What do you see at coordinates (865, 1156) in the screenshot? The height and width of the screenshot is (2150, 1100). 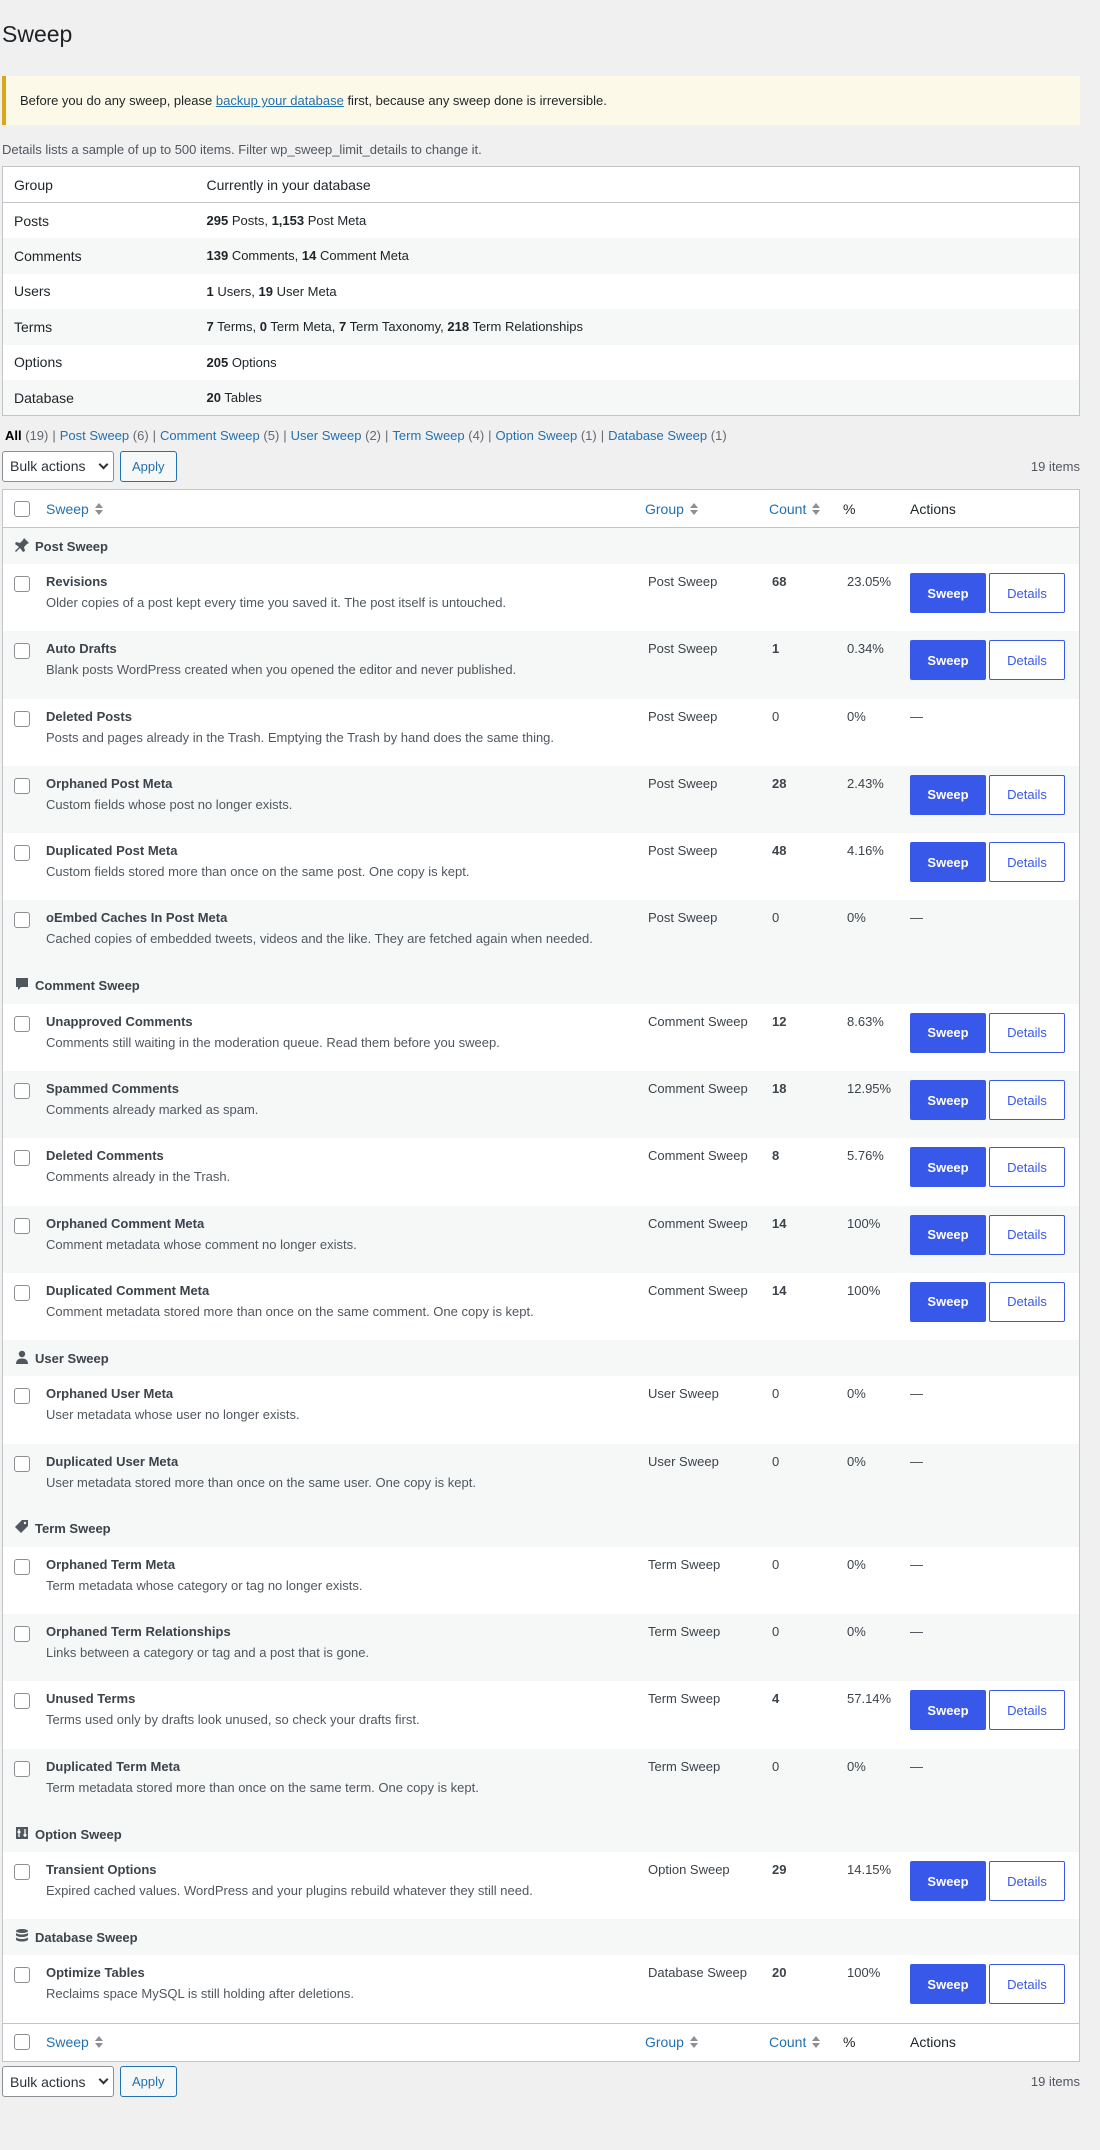 I see `sweep-percent: 5.76%` at bounding box center [865, 1156].